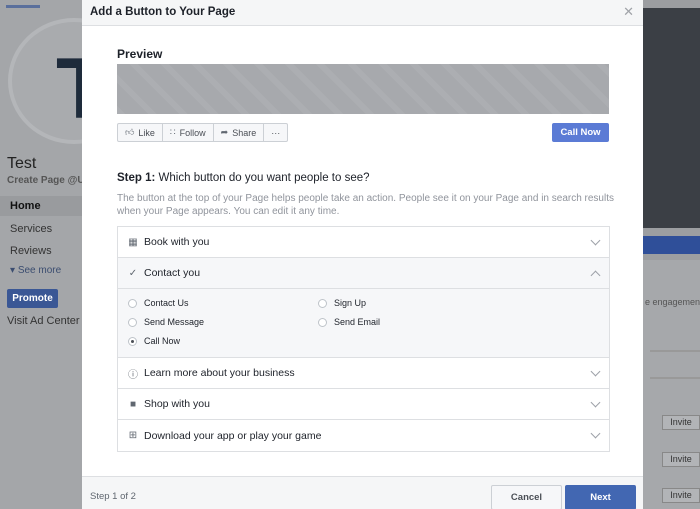 The width and height of the screenshot is (700, 509). I want to click on option-book-with-you: ▦ Book with you, so click(363, 242).